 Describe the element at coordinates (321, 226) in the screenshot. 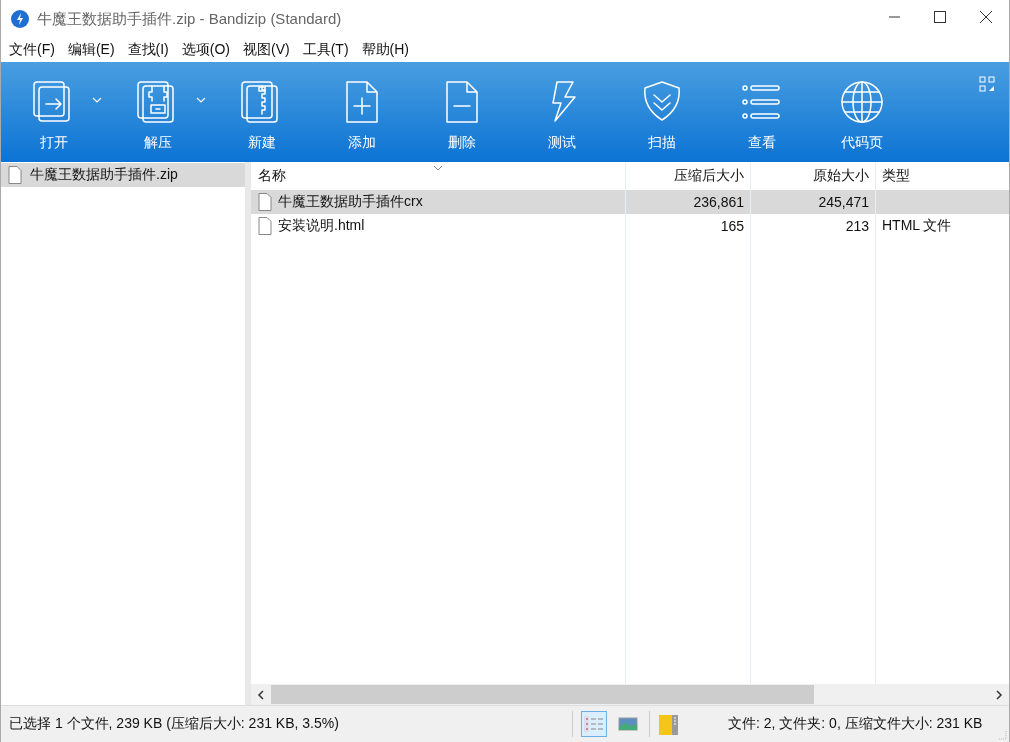

I see `file-name: 安装说明.html` at that location.